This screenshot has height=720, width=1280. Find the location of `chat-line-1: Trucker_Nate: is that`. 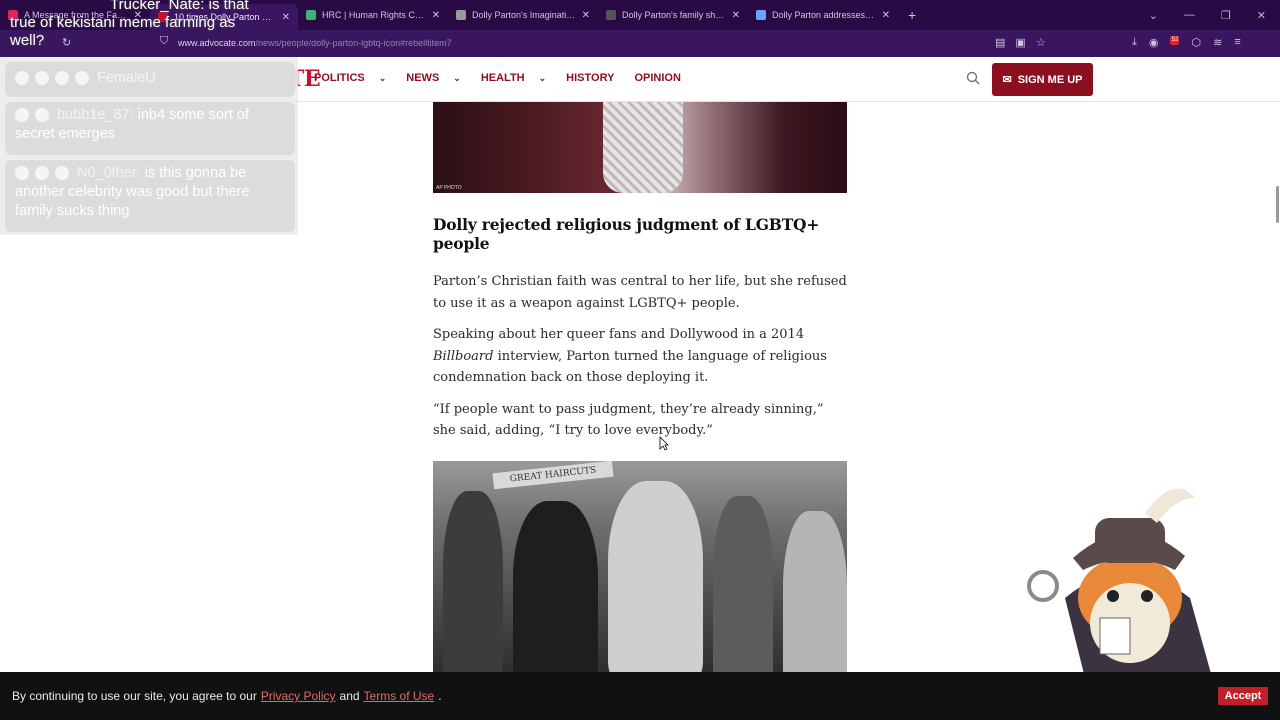

chat-line-1: Trucker_Nate: is that is located at coordinates (179, 6).